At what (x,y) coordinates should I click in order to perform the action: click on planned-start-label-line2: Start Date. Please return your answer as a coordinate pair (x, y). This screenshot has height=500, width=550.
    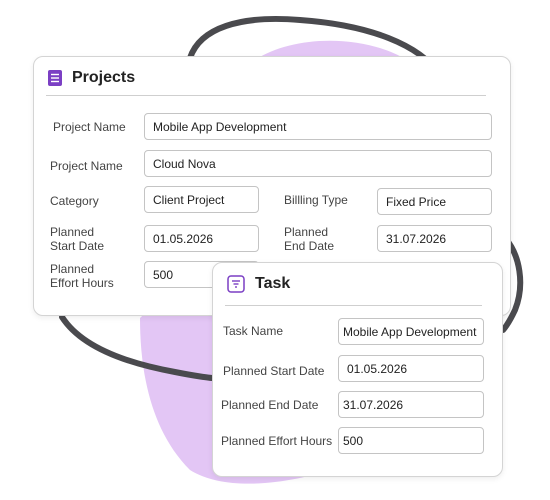
    Looking at the image, I should click on (77, 246).